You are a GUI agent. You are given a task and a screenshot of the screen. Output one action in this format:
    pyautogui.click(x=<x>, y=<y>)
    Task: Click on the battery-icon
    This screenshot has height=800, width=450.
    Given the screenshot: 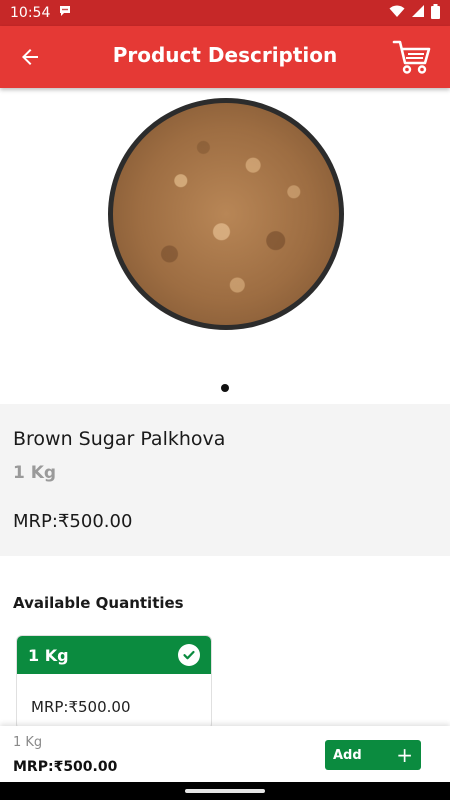 What is the action you would take?
    pyautogui.click(x=435, y=13)
    